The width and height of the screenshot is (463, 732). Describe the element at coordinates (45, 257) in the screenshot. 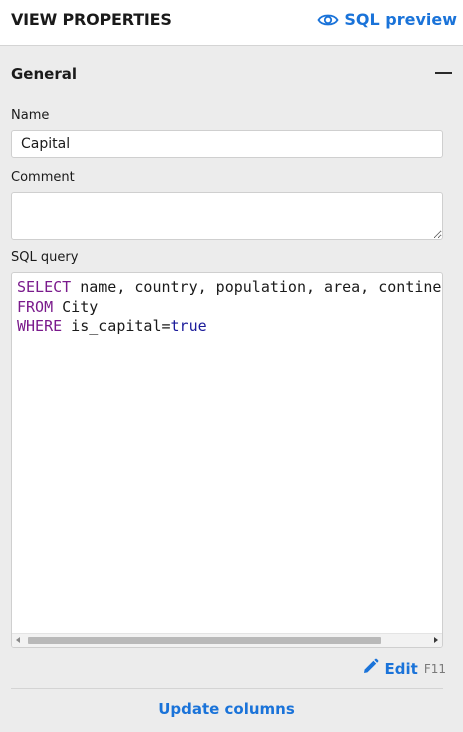

I see `sql-query-label: SQL query` at that location.